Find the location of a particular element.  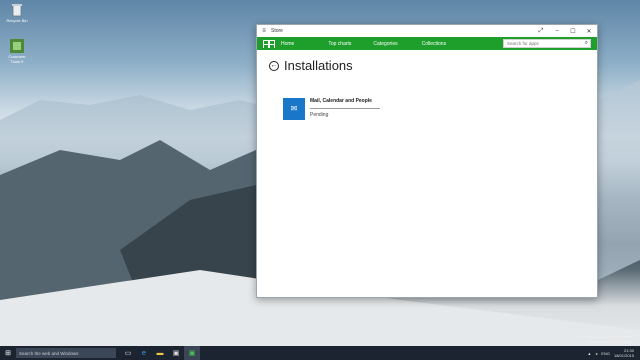

system-tray: ▲ ◂ ENG 21:30 18/01/2015 is located at coordinates (613, 353).